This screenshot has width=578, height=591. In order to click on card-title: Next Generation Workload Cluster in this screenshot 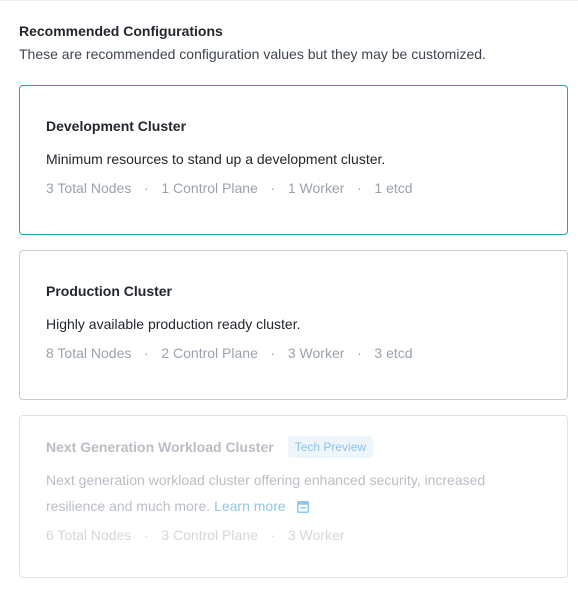, I will do `click(160, 447)`.